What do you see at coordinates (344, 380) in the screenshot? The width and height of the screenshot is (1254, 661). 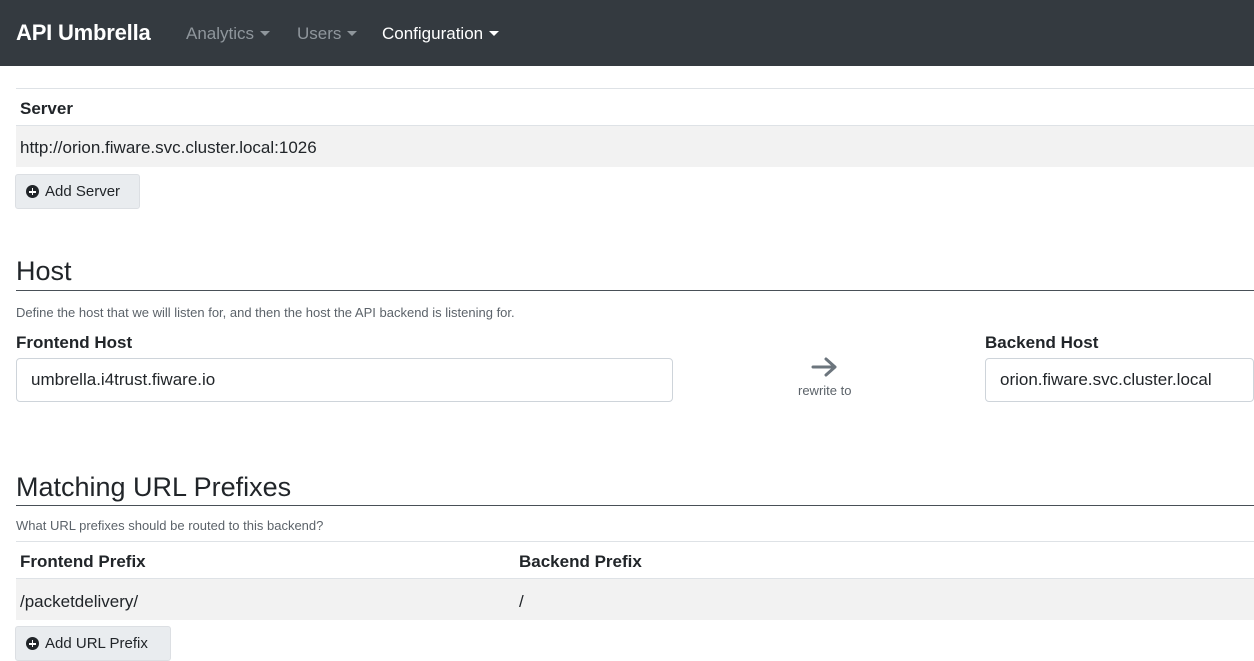 I see `frontend-host-input` at bounding box center [344, 380].